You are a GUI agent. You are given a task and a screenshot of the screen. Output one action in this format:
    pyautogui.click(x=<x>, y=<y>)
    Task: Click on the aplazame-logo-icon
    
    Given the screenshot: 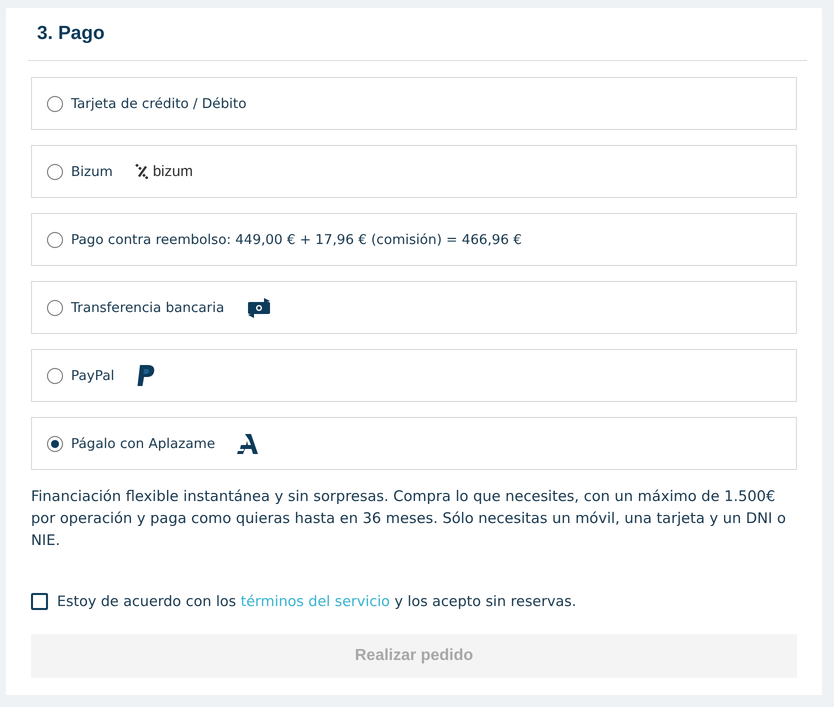 What is the action you would take?
    pyautogui.click(x=248, y=444)
    